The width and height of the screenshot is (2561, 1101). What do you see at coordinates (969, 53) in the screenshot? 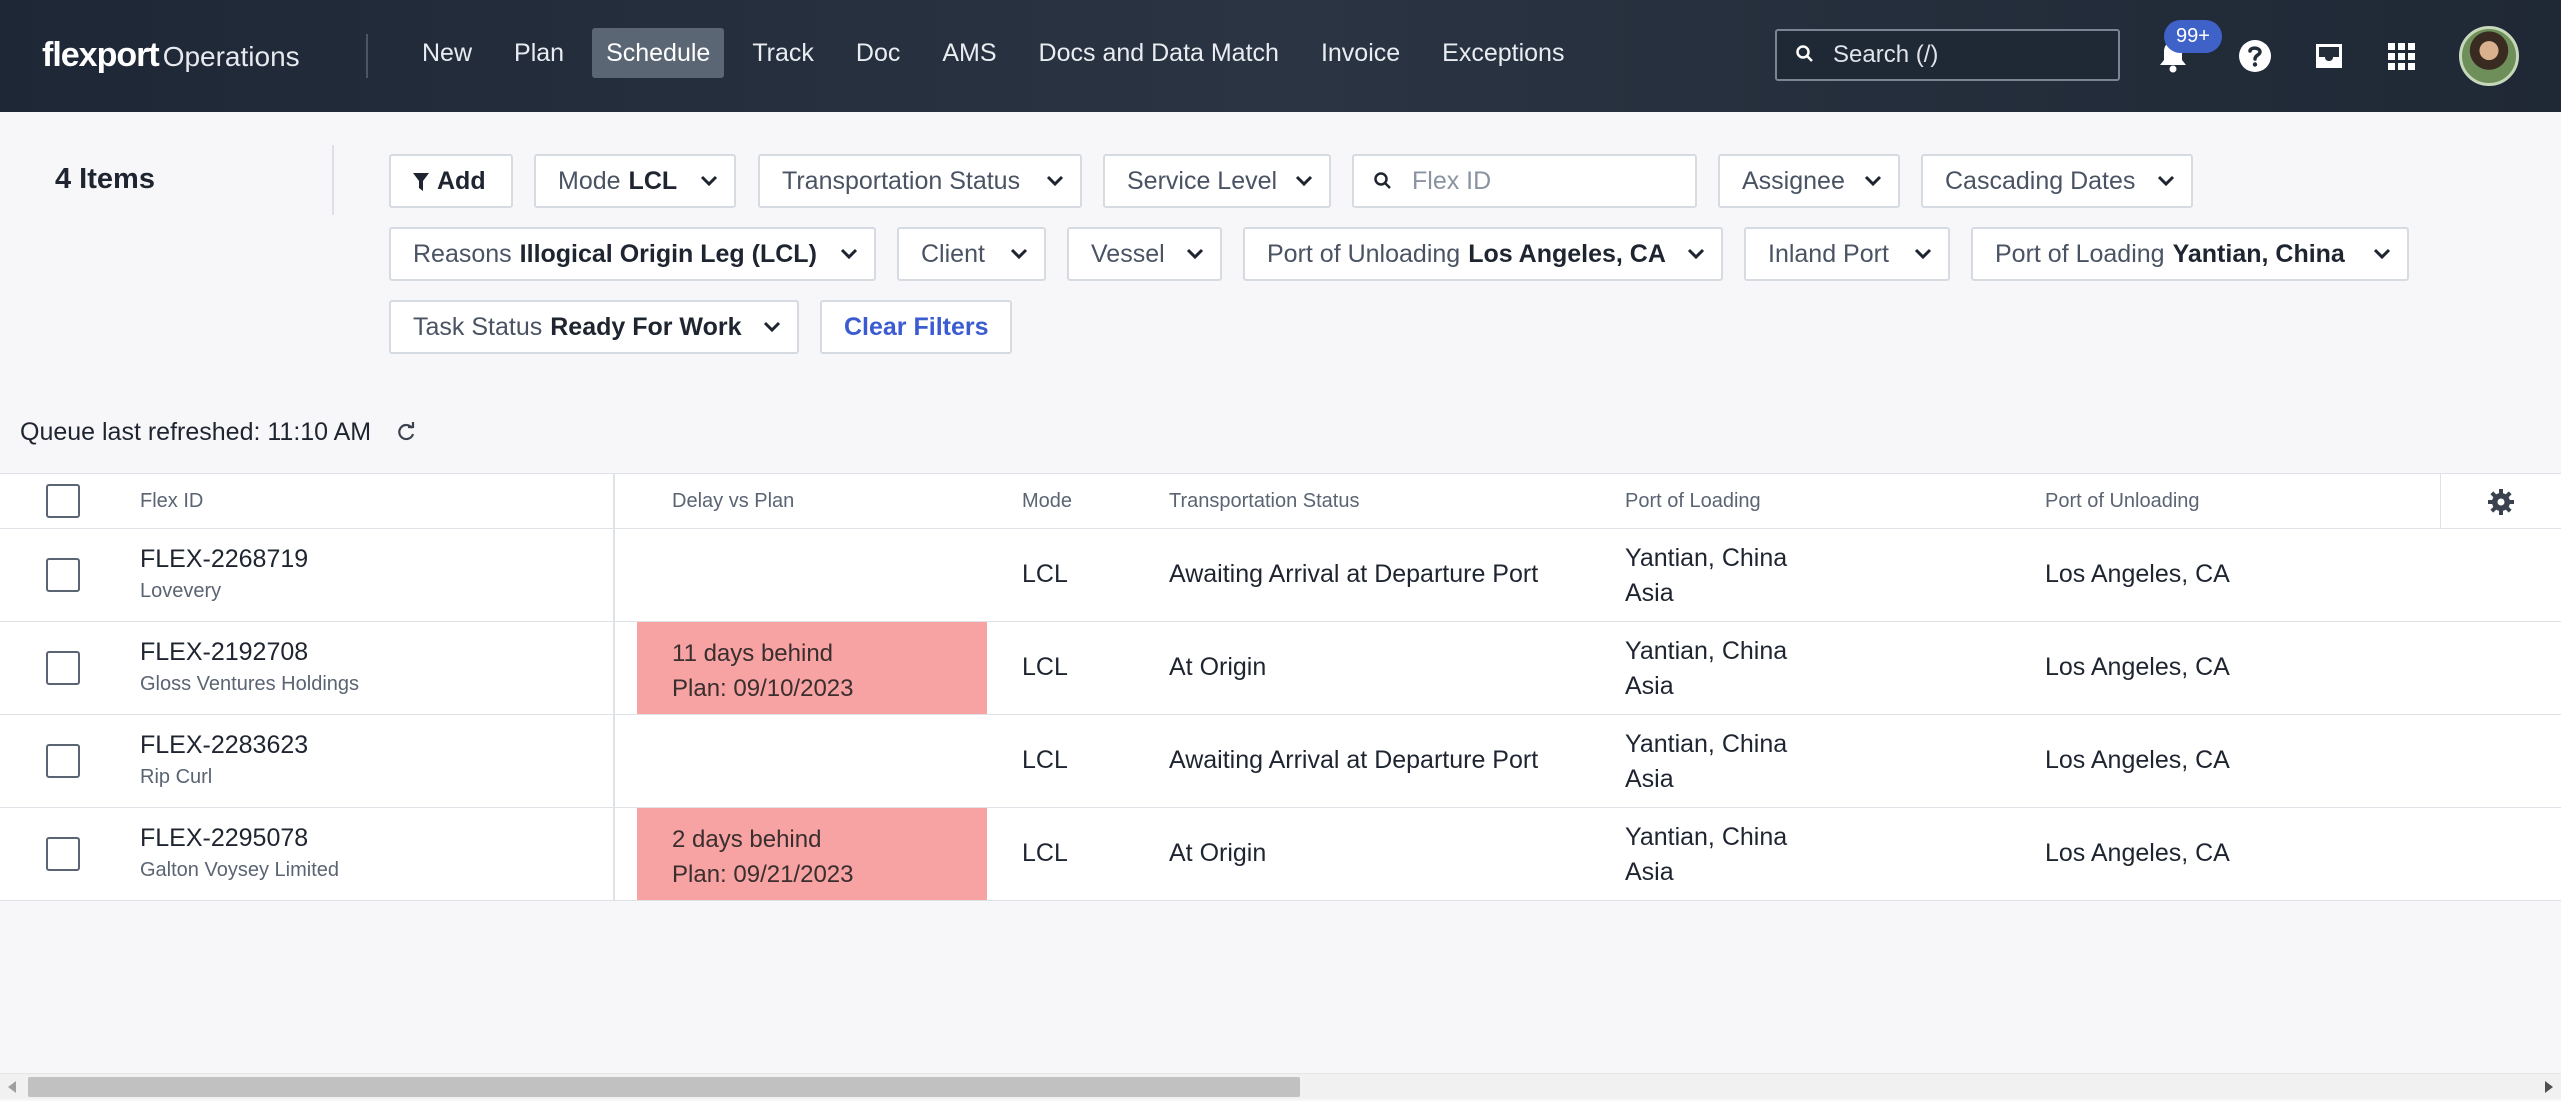
I see `nav-ams: AMS` at bounding box center [969, 53].